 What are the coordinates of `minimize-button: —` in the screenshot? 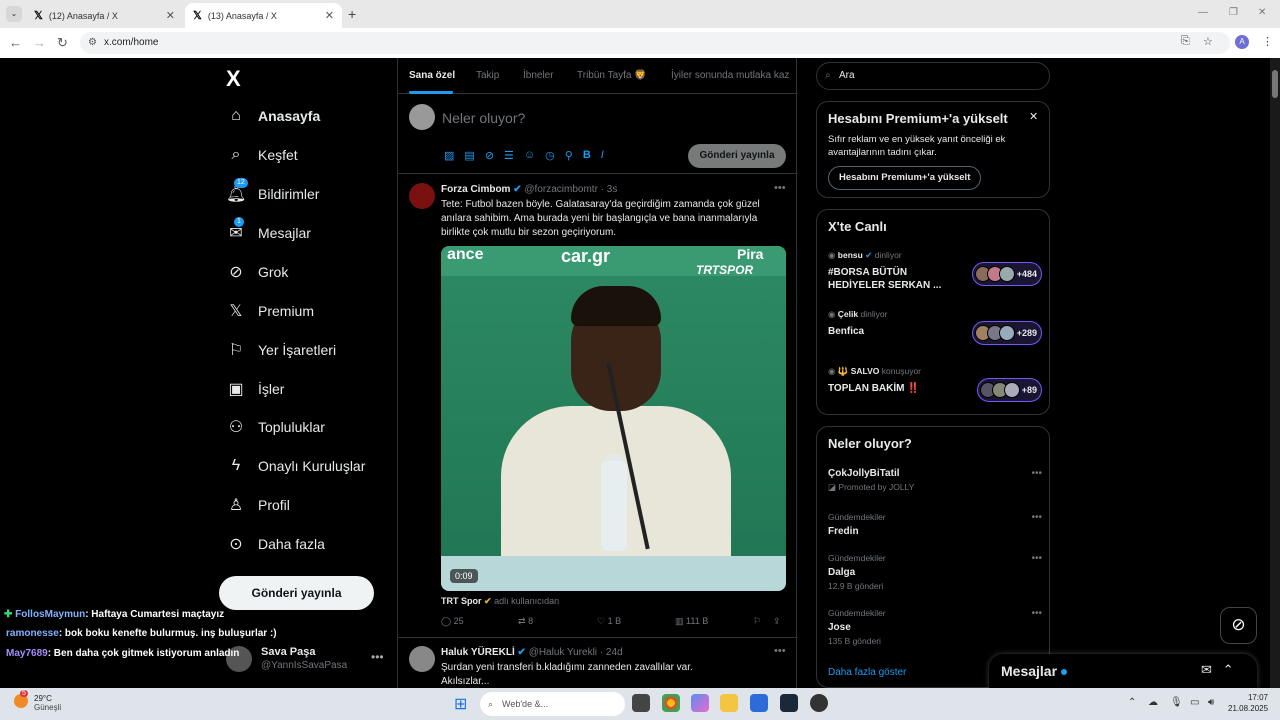 It's located at (1203, 12).